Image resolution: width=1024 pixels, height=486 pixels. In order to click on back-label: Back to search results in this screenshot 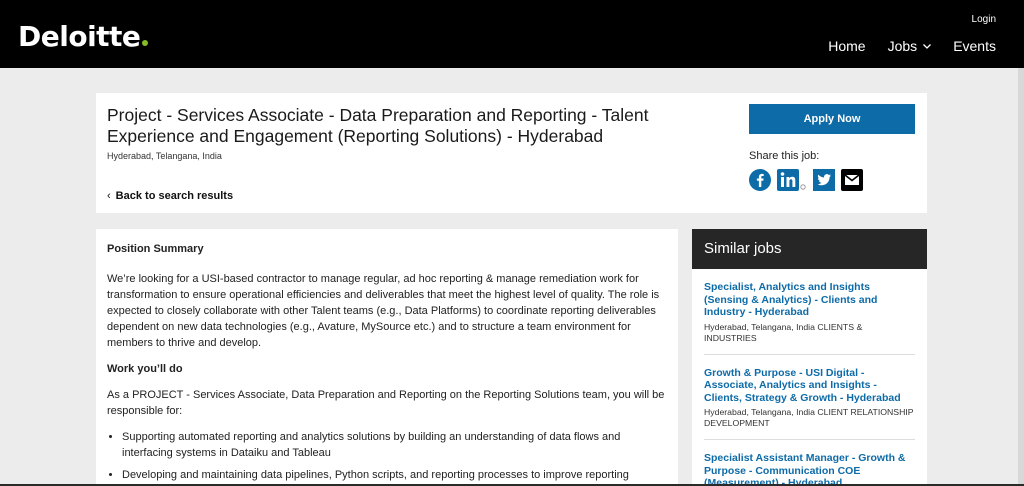, I will do `click(174, 196)`.